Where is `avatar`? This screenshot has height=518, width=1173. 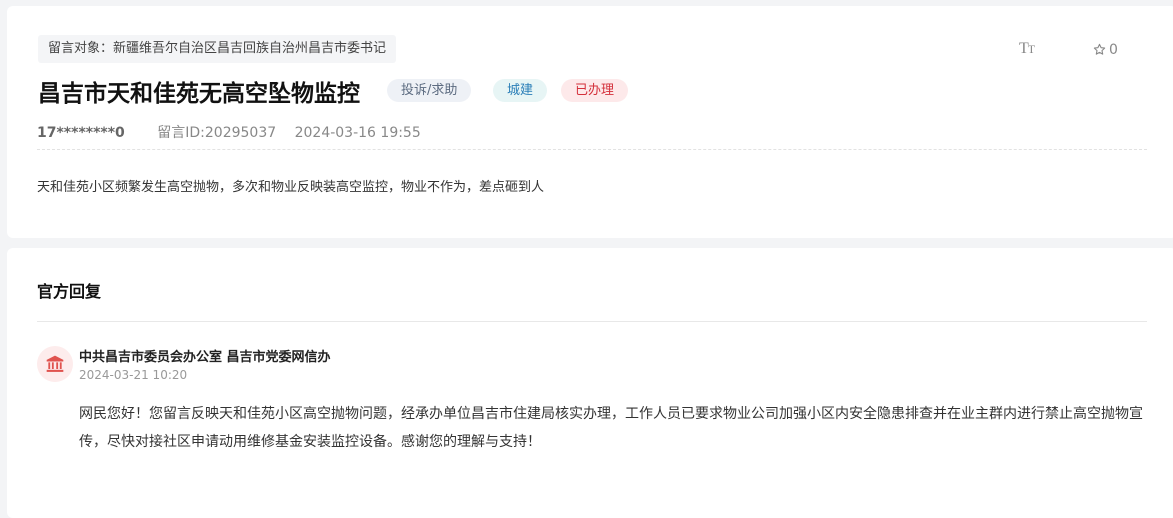
avatar is located at coordinates (55, 364).